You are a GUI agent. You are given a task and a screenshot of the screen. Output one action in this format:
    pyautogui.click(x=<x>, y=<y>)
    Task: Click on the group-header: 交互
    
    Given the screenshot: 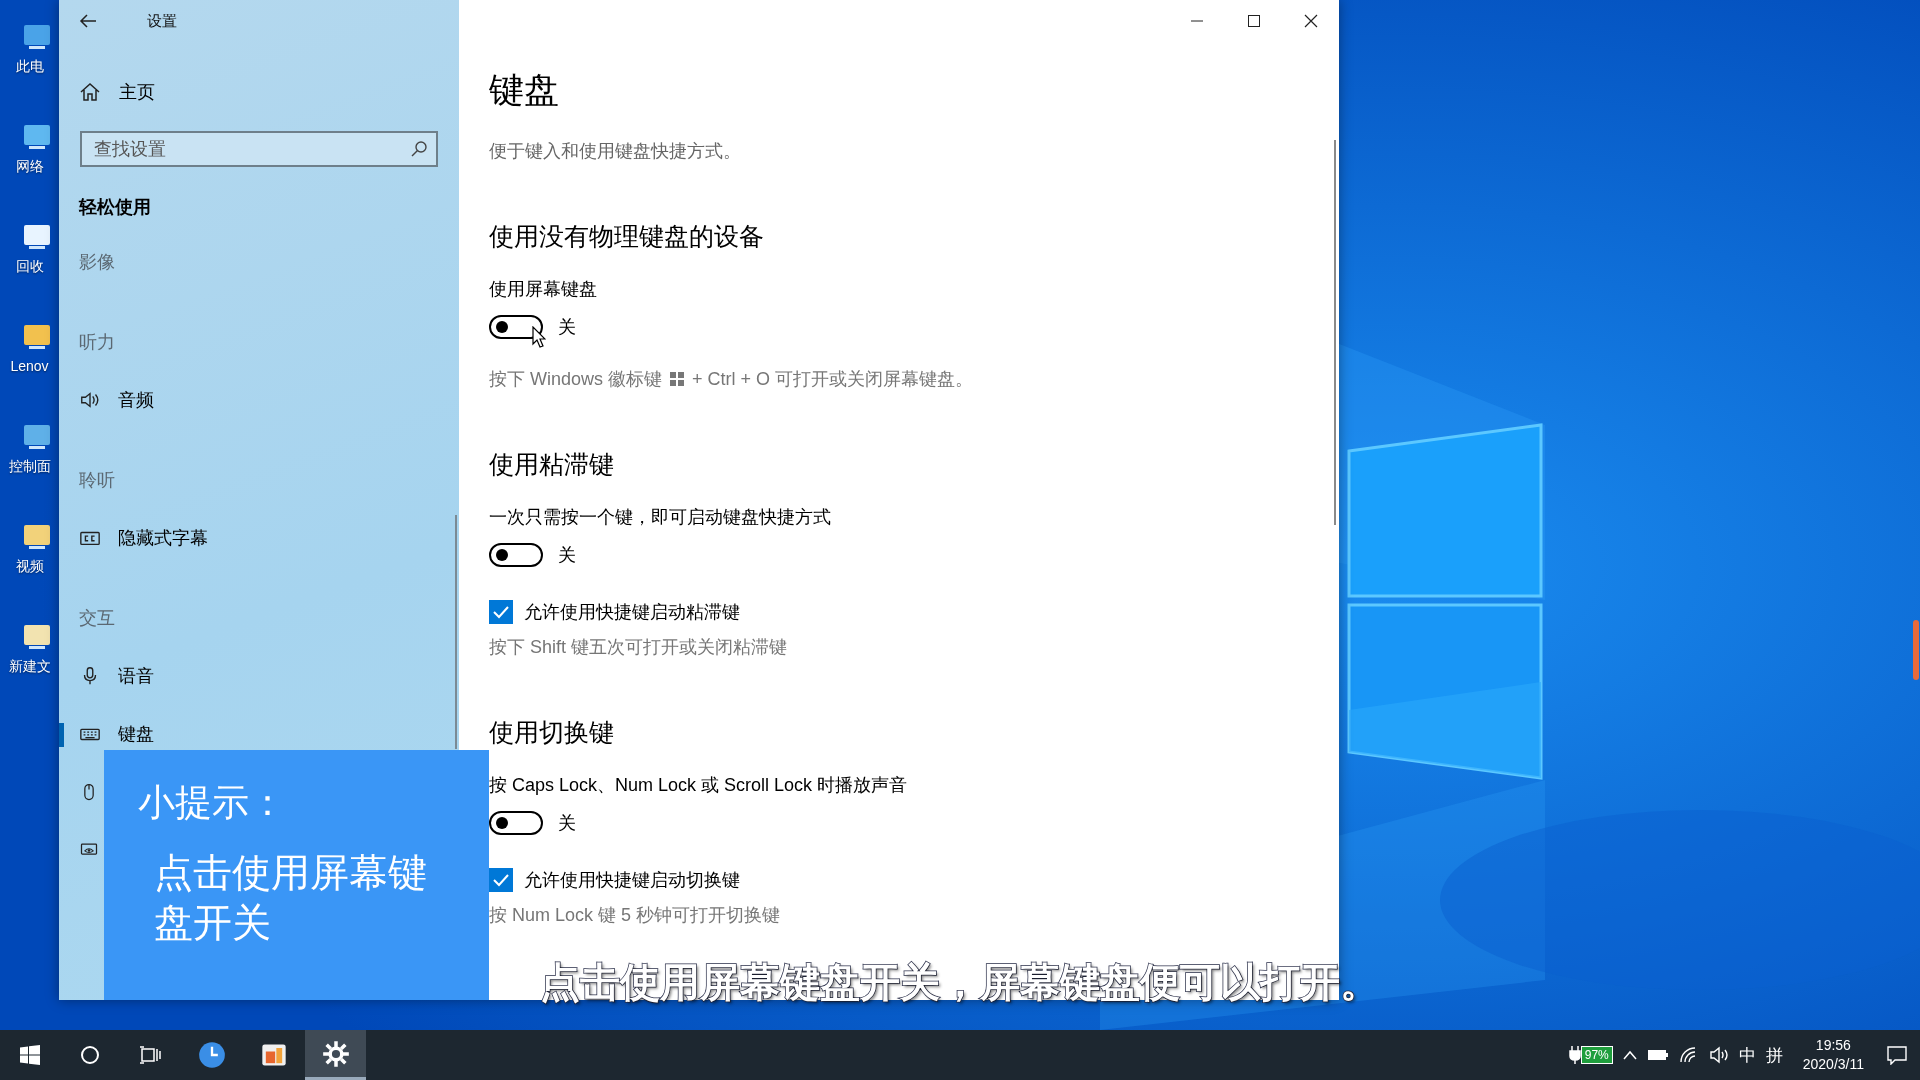 What is the action you would take?
    pyautogui.click(x=97, y=618)
    